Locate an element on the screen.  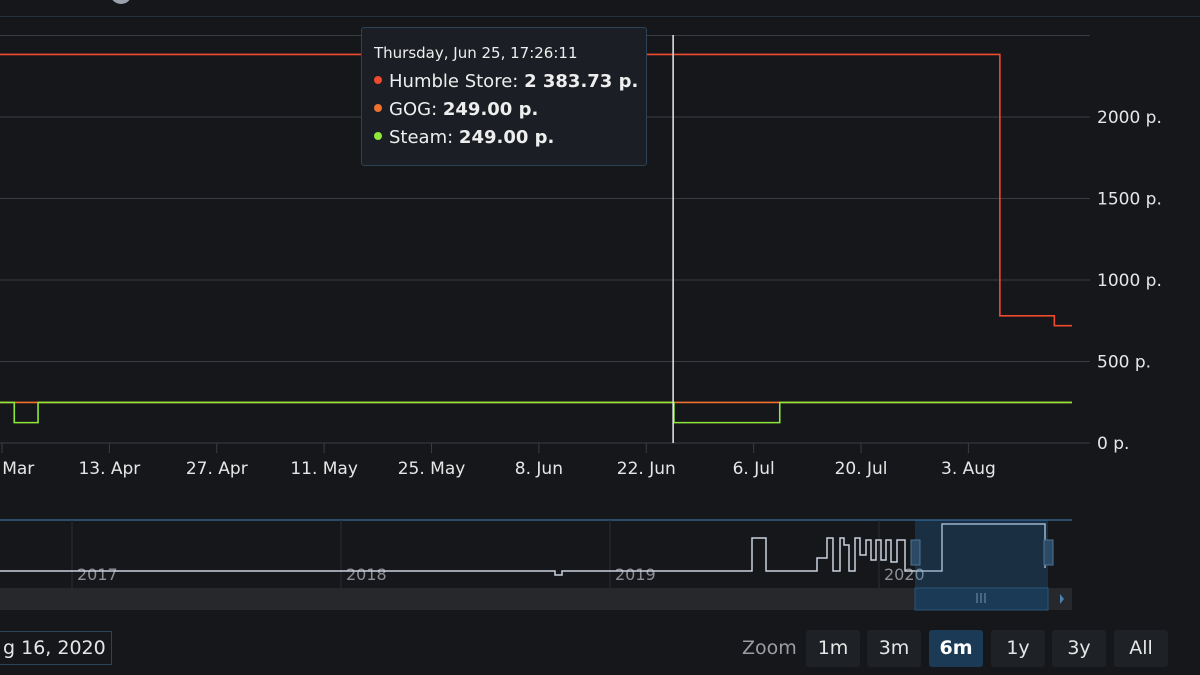
navigator-year-label: 2018 is located at coordinates (366, 574).